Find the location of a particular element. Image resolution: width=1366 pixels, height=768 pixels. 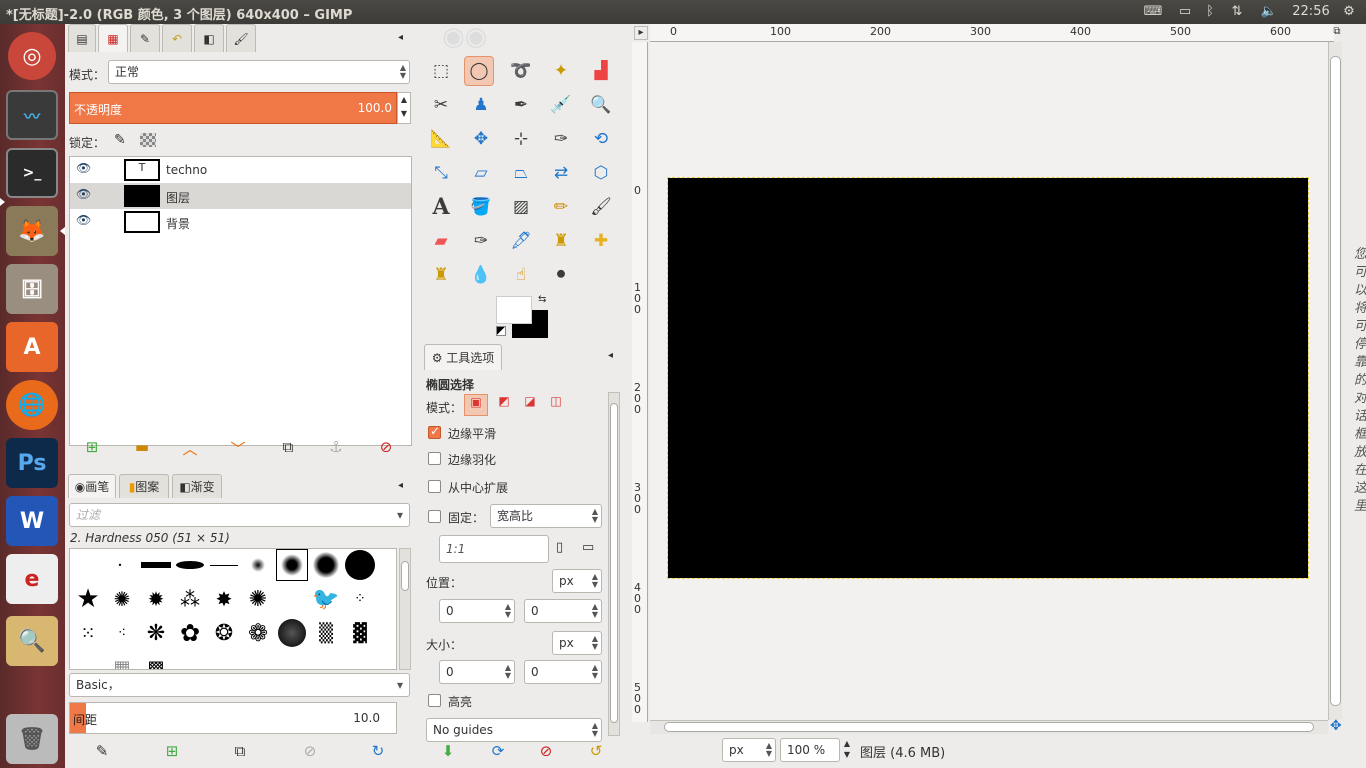

layer-group-icon: ▬ is located at coordinates (142, 447).